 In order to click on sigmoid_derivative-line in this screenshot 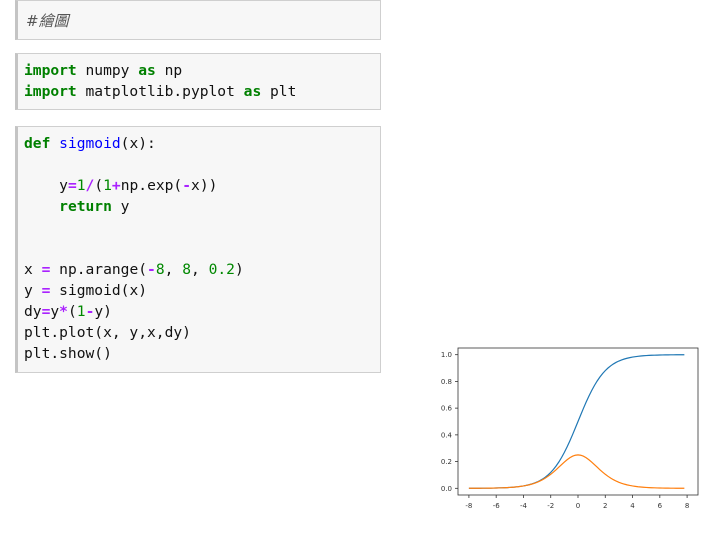, I will do `click(576, 471)`.